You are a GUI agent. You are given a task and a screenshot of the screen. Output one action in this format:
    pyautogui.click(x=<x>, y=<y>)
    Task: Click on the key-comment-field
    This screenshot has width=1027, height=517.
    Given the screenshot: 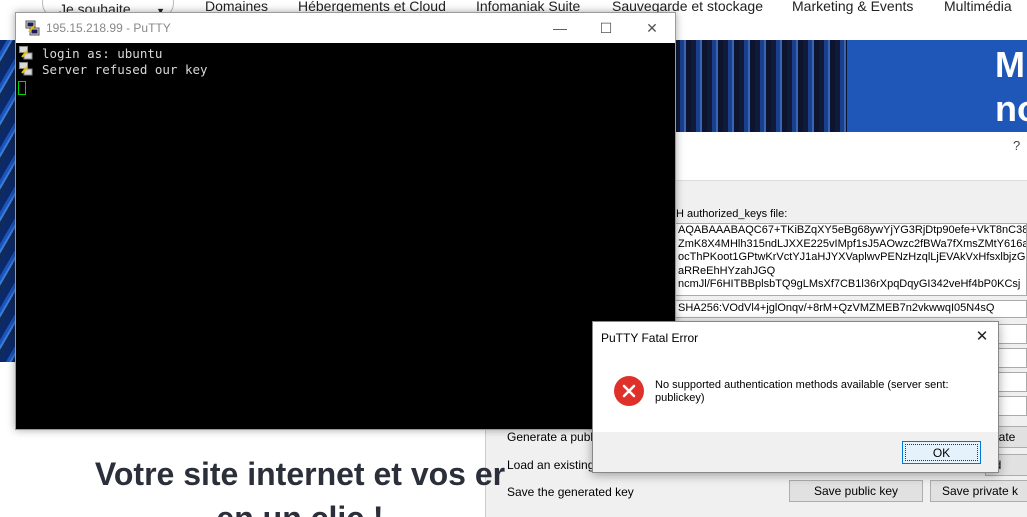 What is the action you would take?
    pyautogui.click(x=1012, y=334)
    